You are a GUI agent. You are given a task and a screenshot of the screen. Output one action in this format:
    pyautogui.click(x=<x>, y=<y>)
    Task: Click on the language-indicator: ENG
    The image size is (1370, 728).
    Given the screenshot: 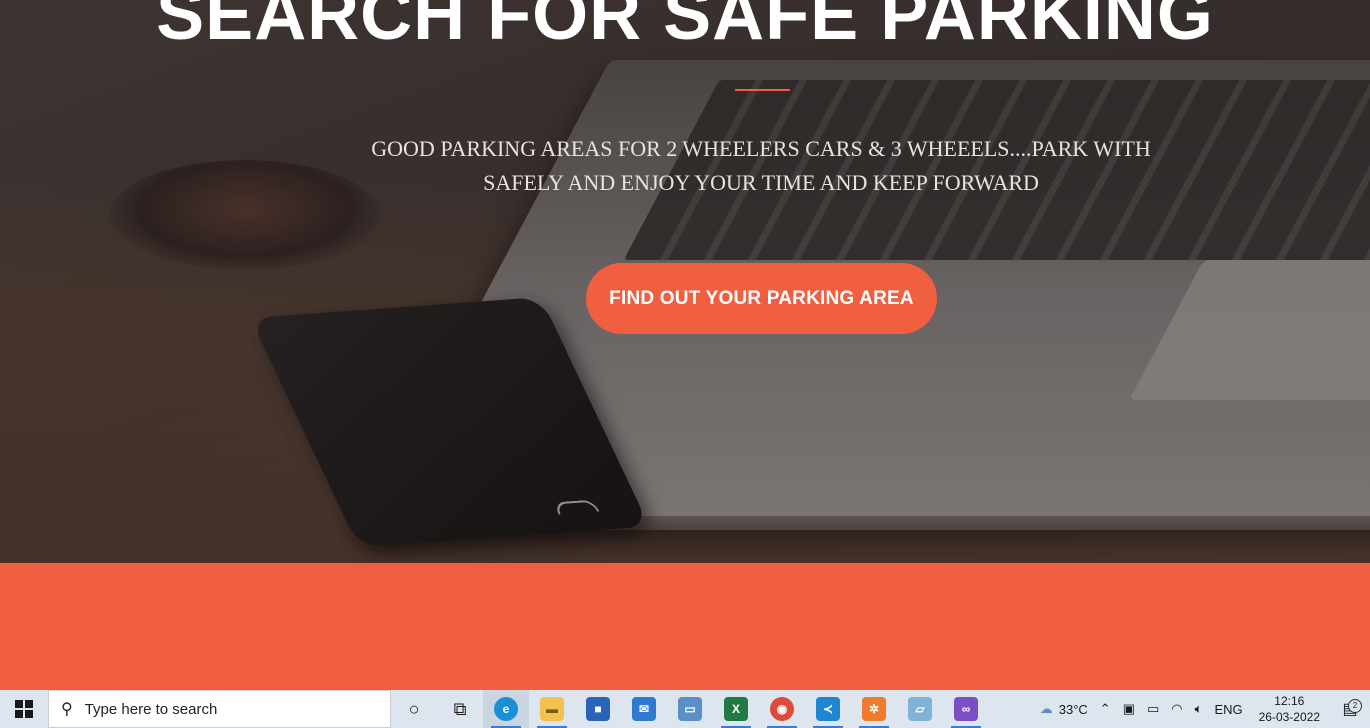 What is the action you would take?
    pyautogui.click(x=1228, y=709)
    